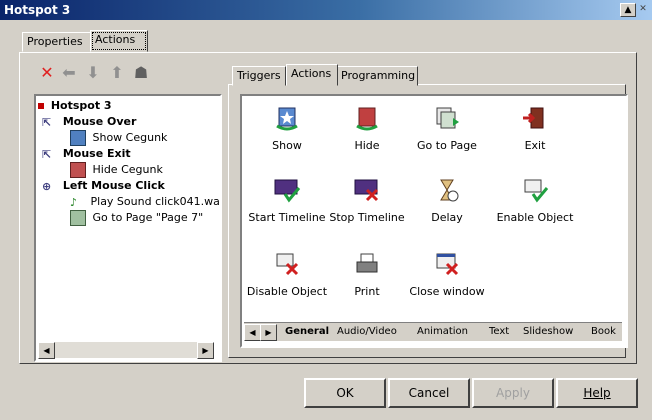 Image resolution: width=652 pixels, height=420 pixels. What do you see at coordinates (37, 10) in the screenshot?
I see `window-title: Hotspot 3` at bounding box center [37, 10].